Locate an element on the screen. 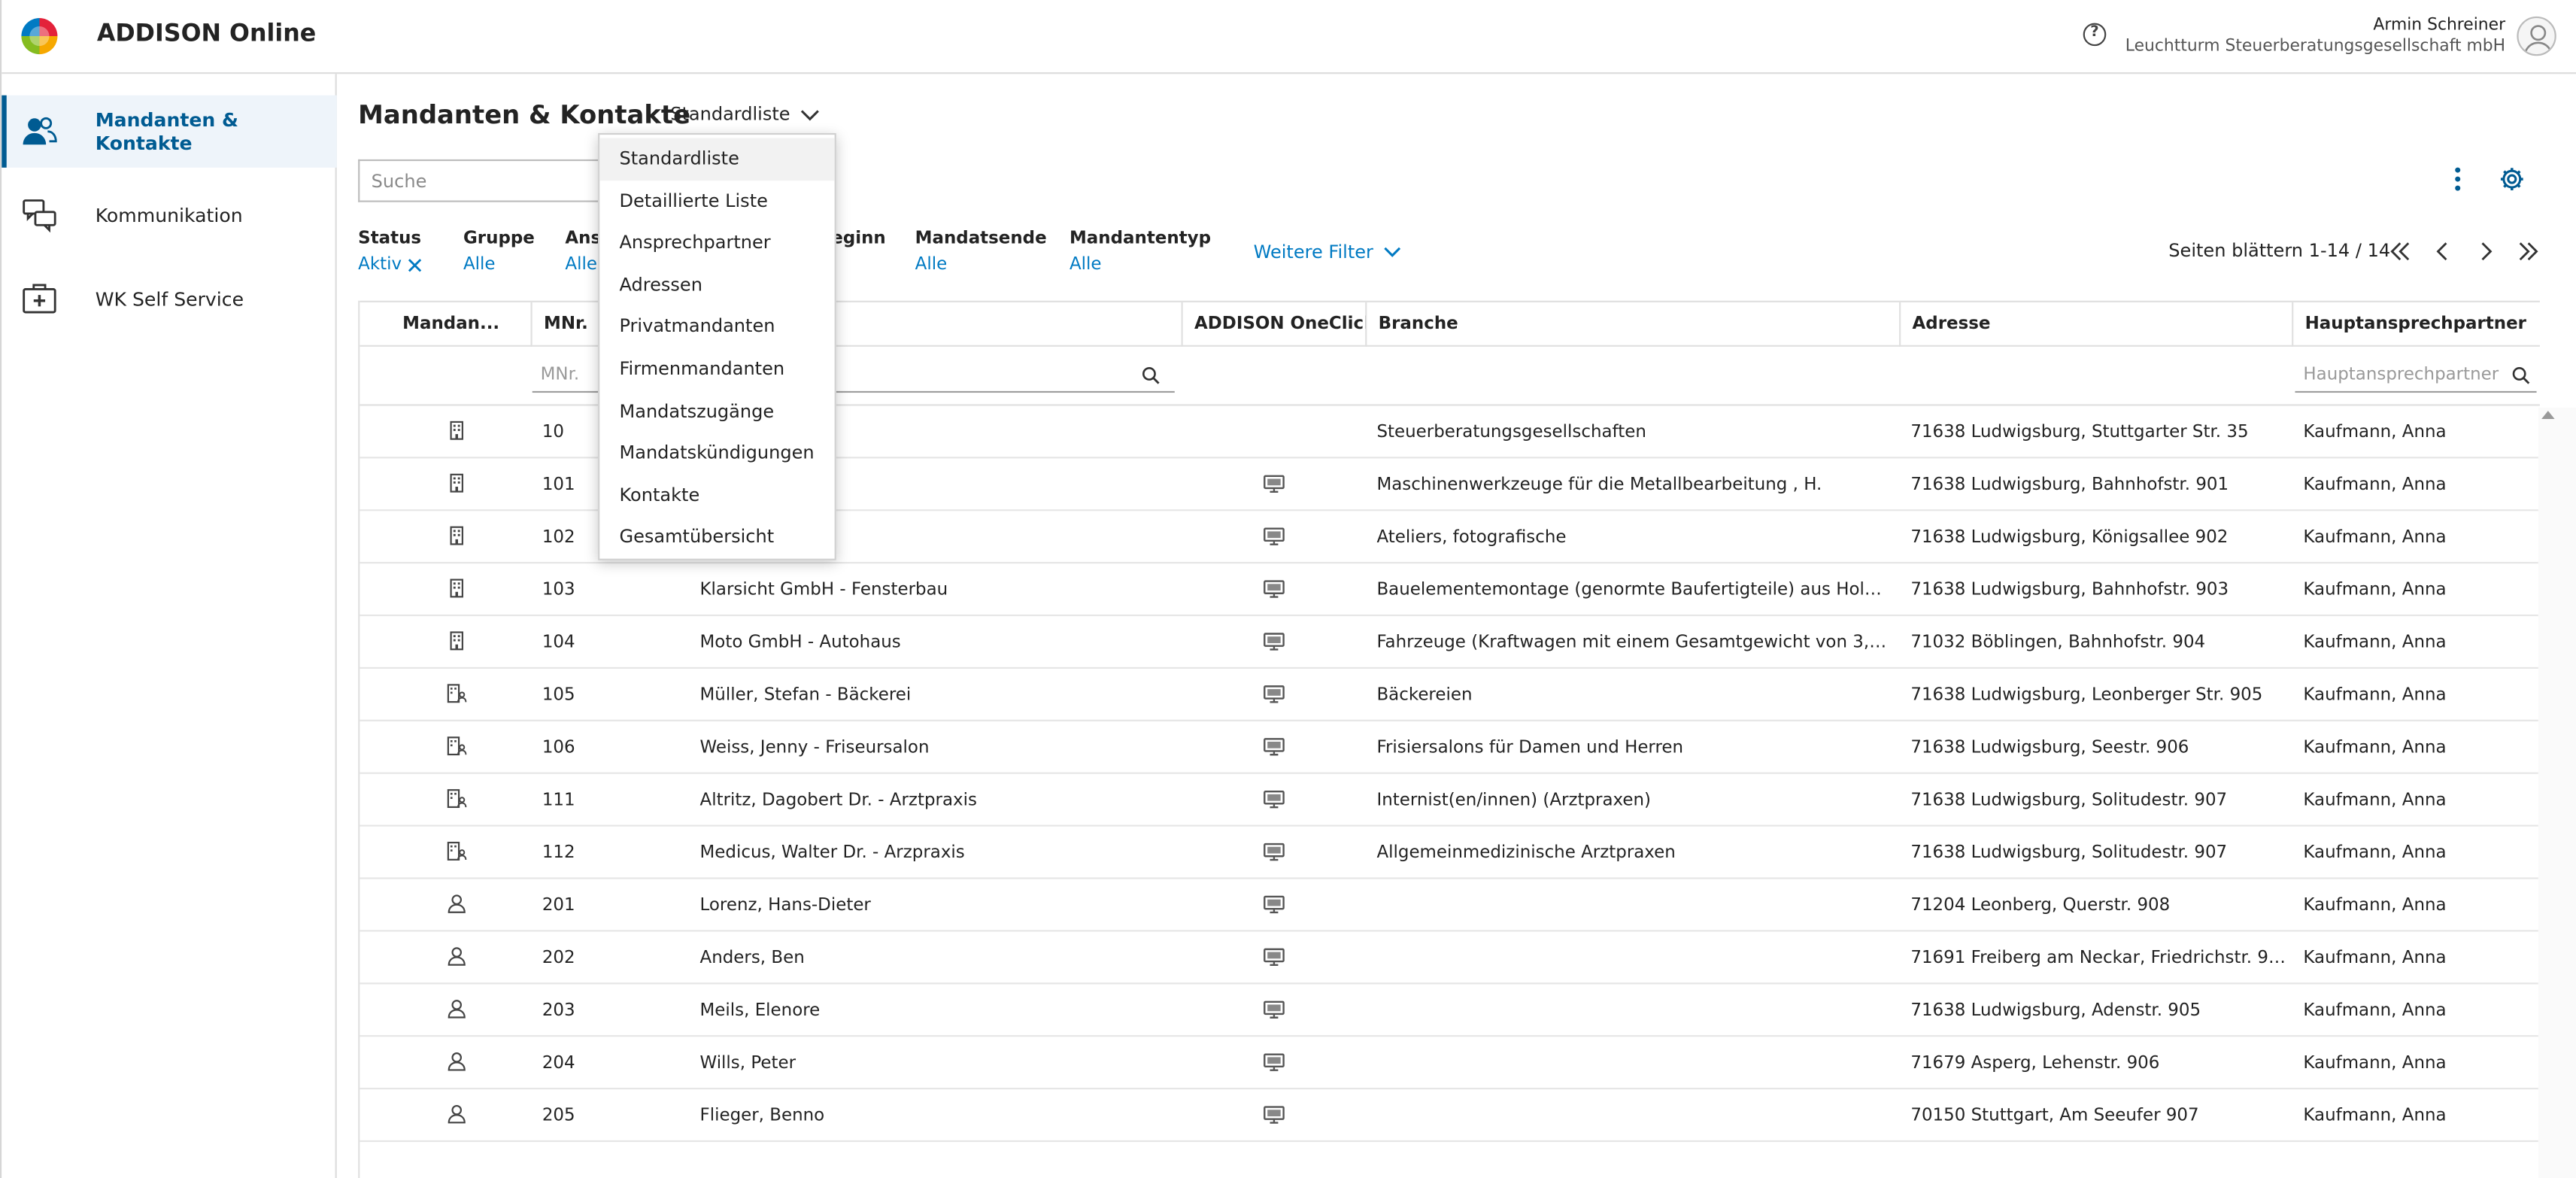  help-icon: ? is located at coordinates (2095, 35).